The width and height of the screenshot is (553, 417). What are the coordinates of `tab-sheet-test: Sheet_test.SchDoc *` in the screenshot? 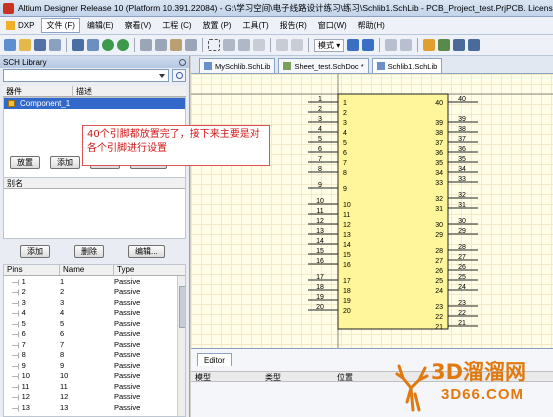 It's located at (323, 65).